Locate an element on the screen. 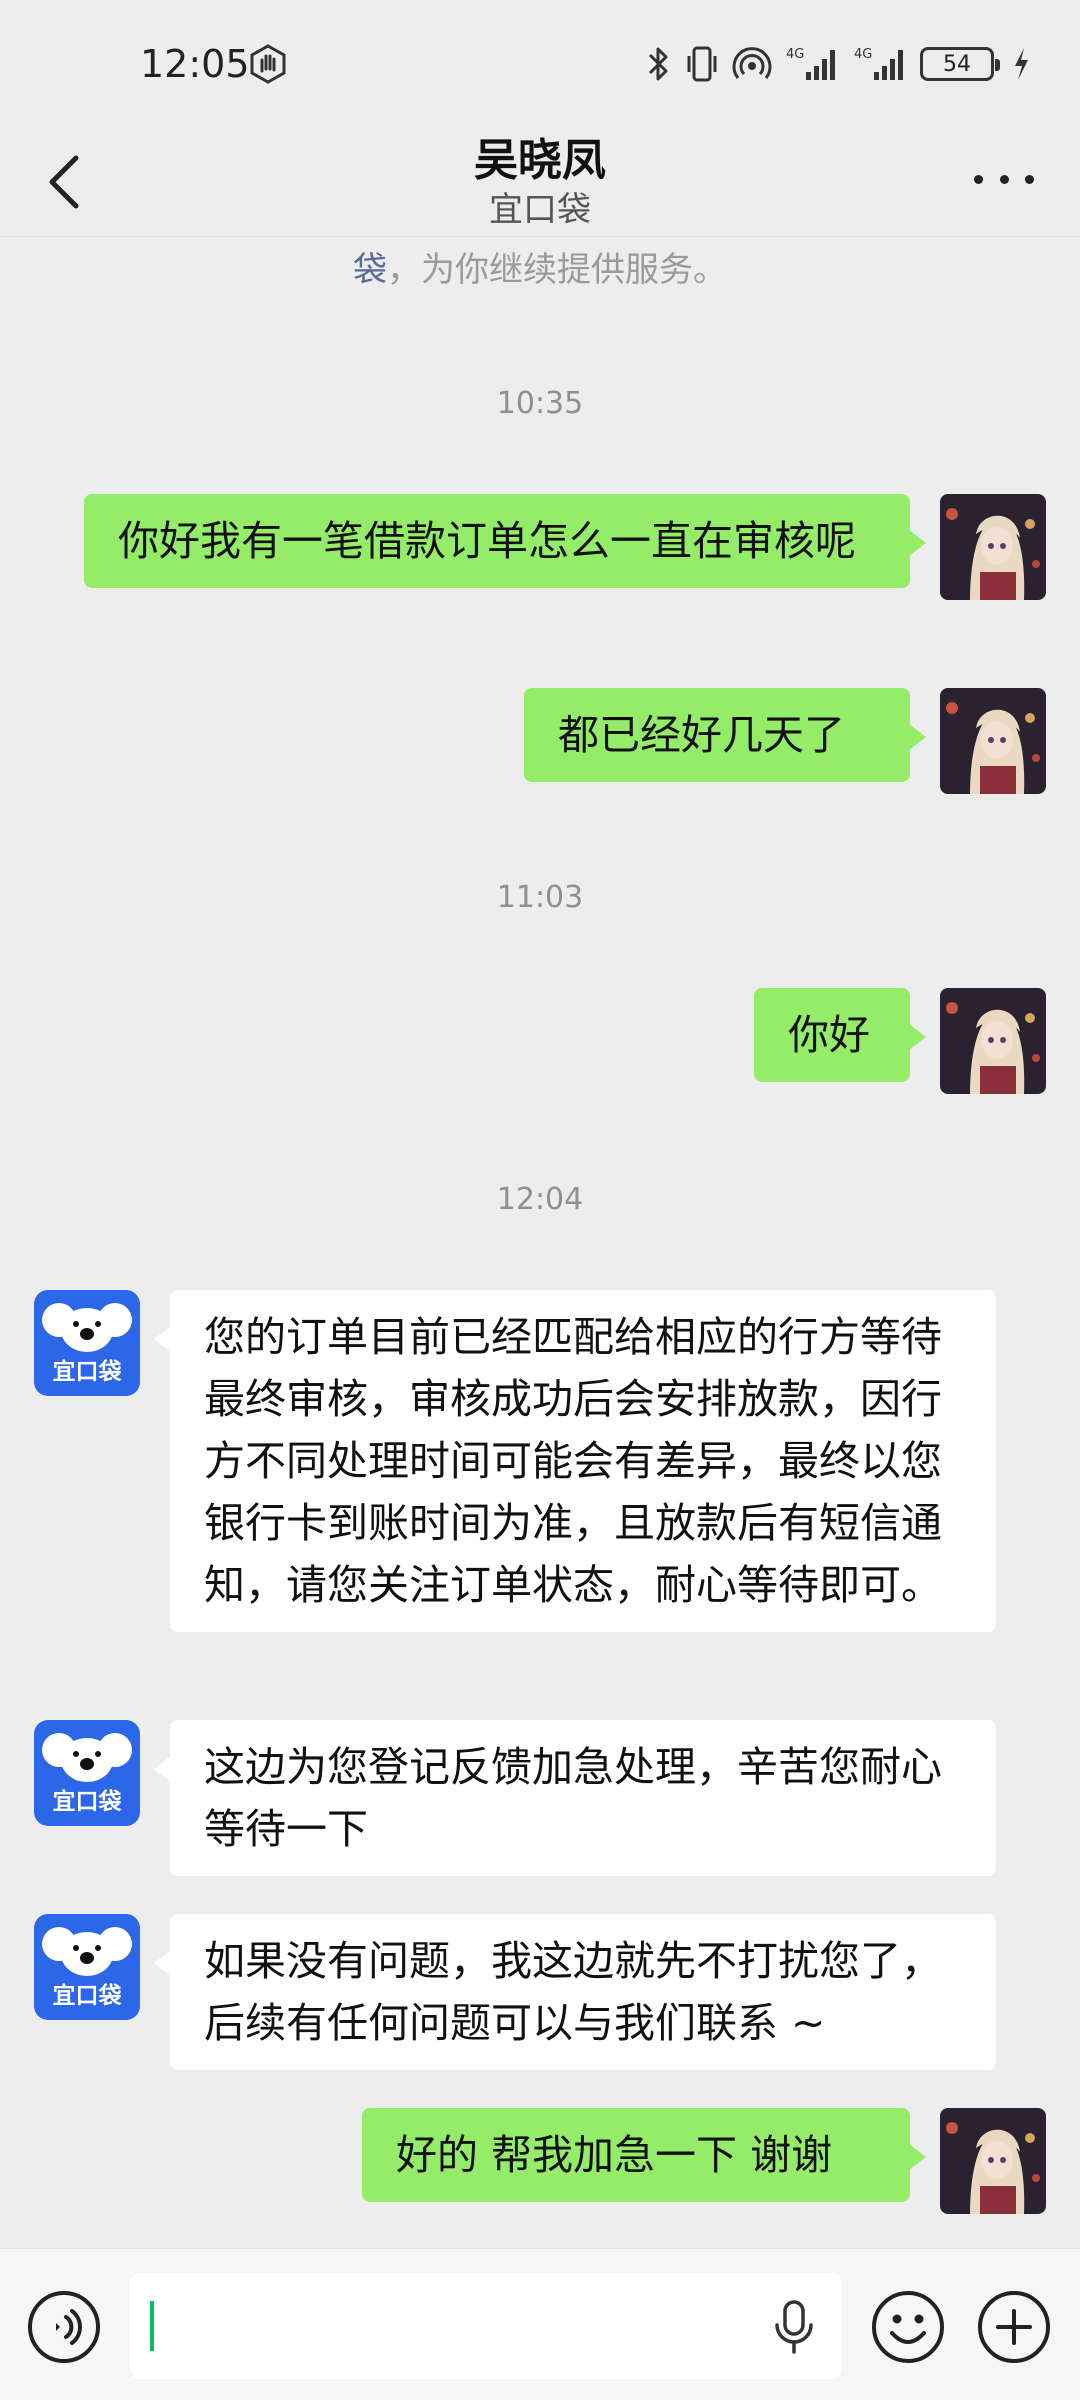  emoji-icon is located at coordinates (908, 2327).